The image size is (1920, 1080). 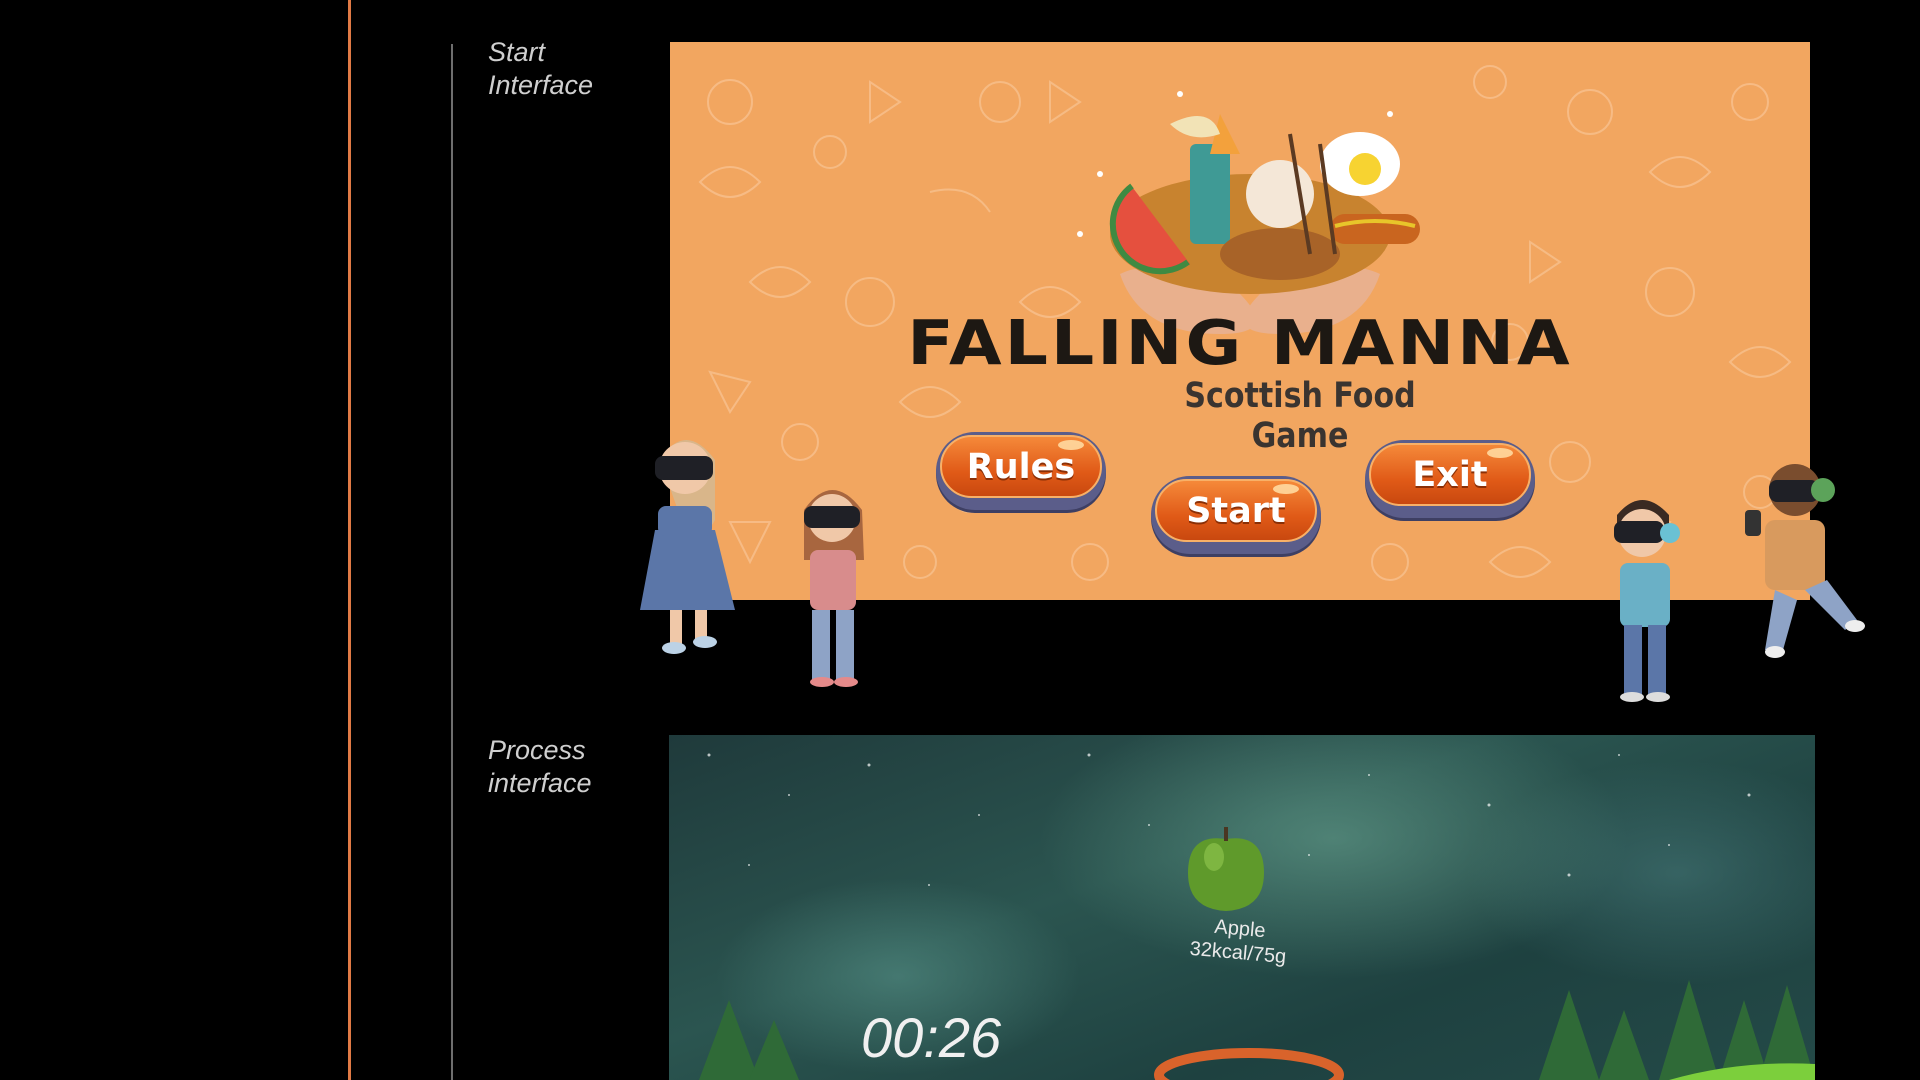 I want to click on game-title: FALLING MANNA, so click(x=1240, y=343).